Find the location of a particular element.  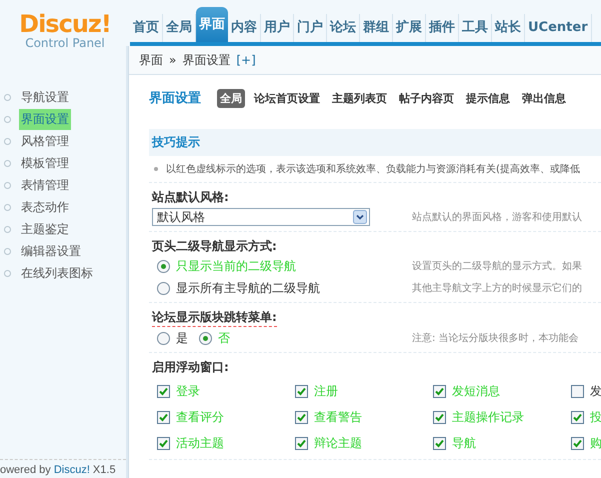

option-label: 显示所有主导航的二级导航 is located at coordinates (248, 288).